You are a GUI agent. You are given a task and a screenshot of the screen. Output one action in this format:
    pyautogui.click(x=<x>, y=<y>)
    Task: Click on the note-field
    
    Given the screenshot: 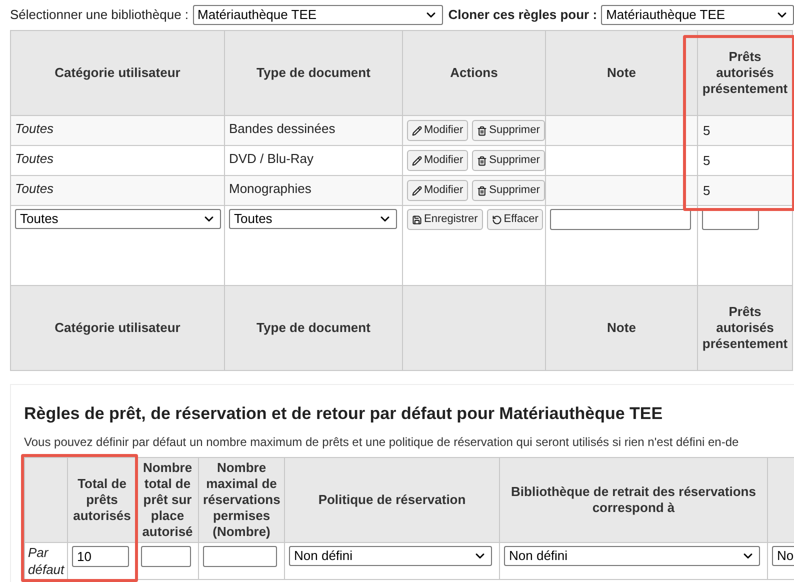 What is the action you would take?
    pyautogui.click(x=620, y=219)
    